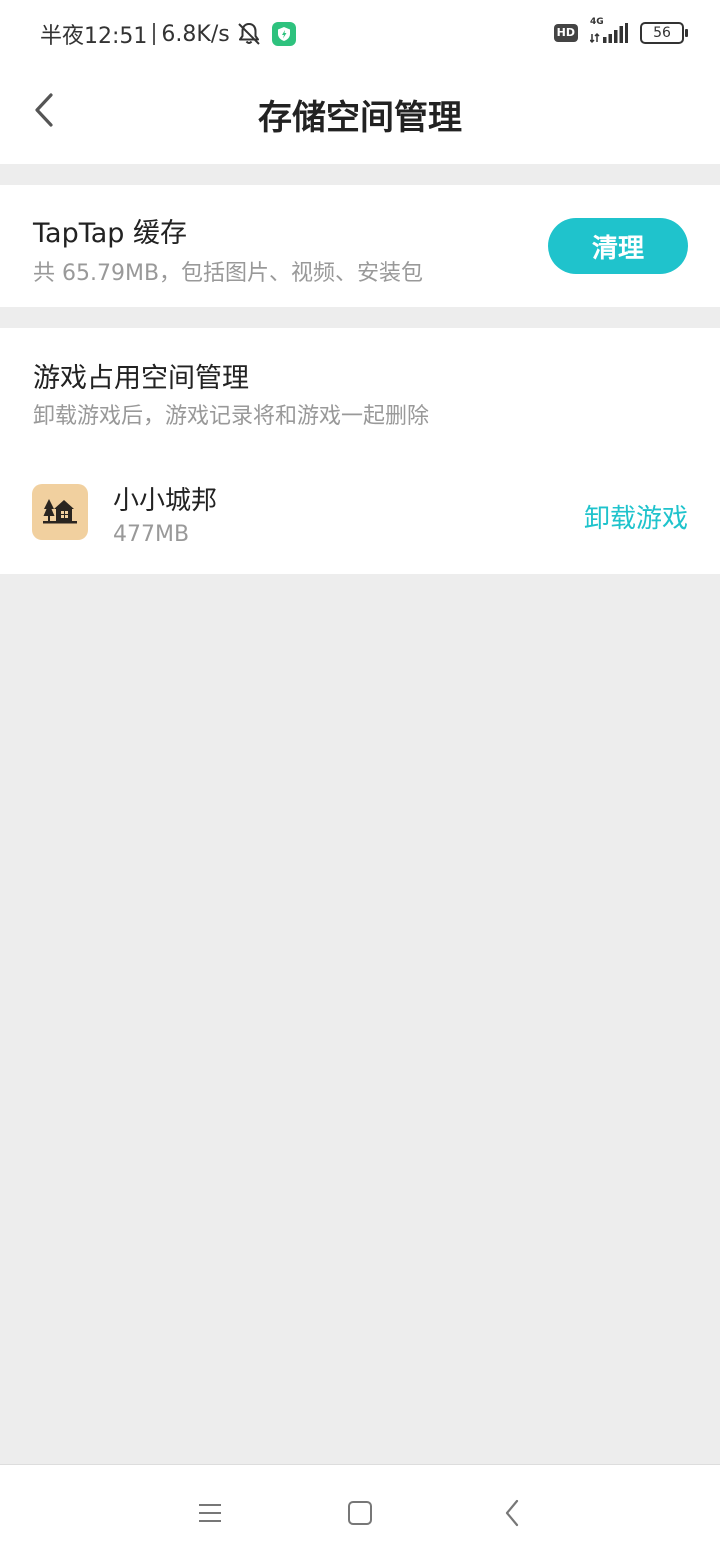 This screenshot has width=720, height=1561. Describe the element at coordinates (110, 233) in the screenshot. I see `cache-title: TapTap 缓存` at that location.